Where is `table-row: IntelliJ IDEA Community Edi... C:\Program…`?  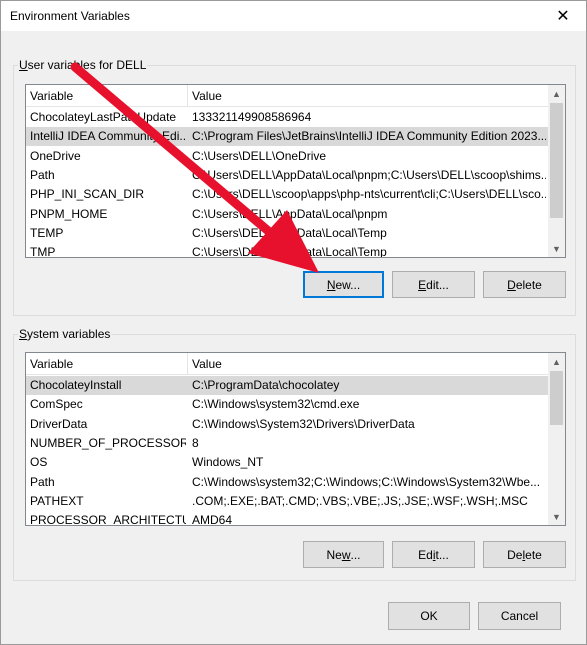 table-row: IntelliJ IDEA Community Edi... C:\Program… is located at coordinates (287, 137).